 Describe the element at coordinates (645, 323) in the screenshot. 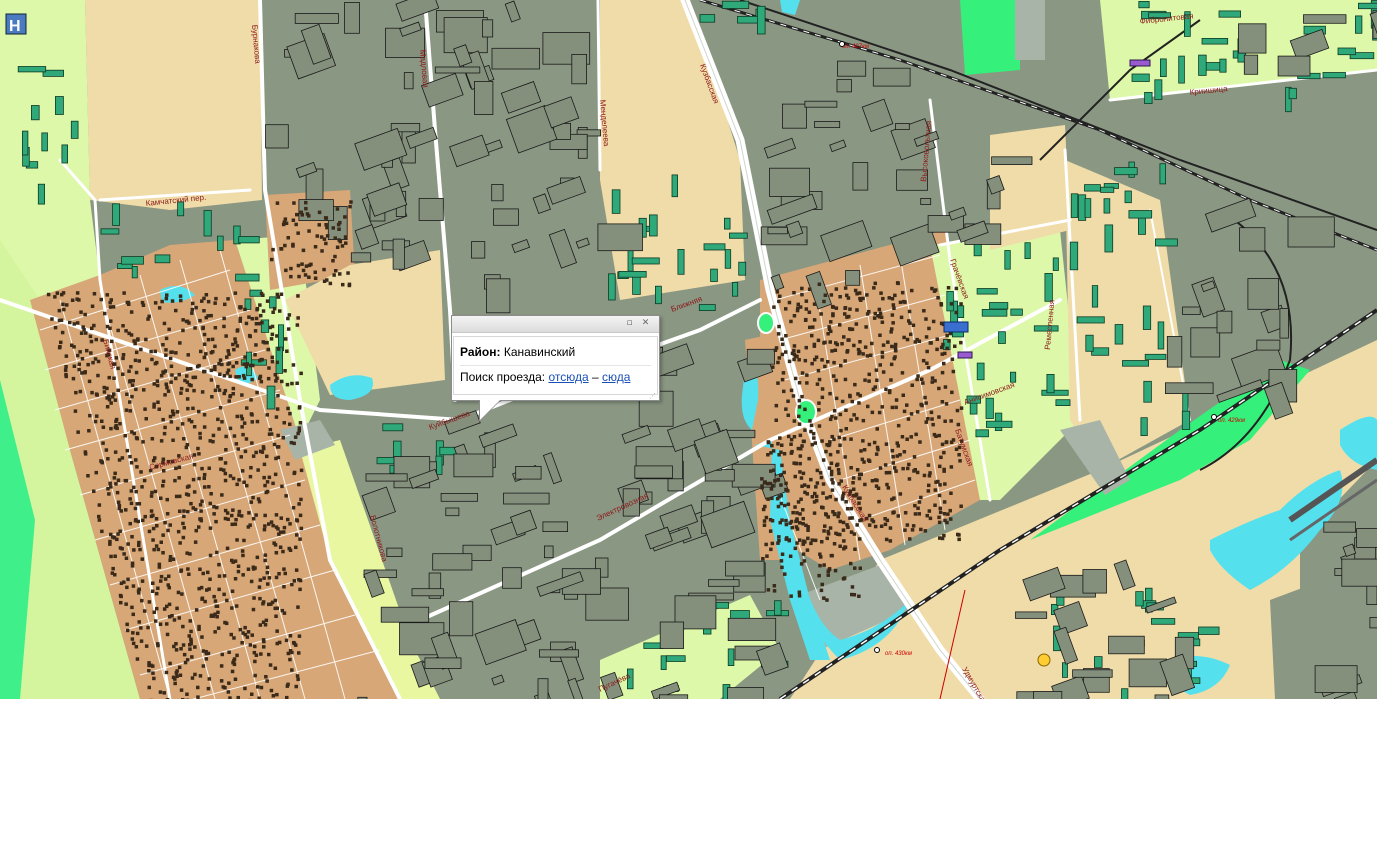

I see `close-icon: ✕` at that location.